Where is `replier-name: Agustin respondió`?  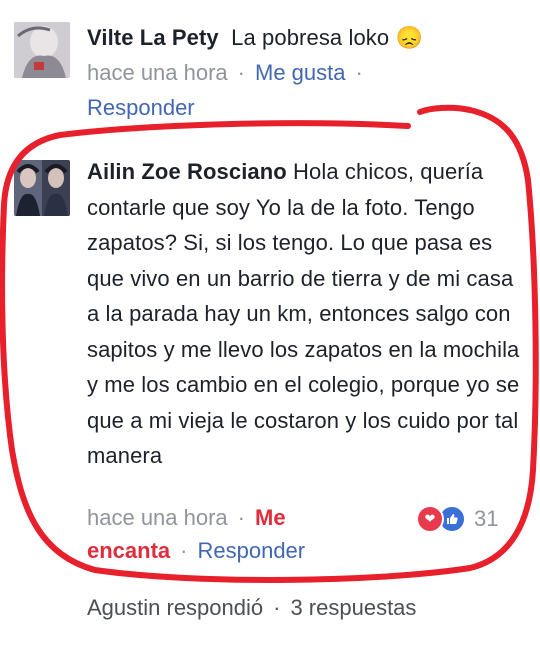
replier-name: Agustin respondió is located at coordinates (175, 607).